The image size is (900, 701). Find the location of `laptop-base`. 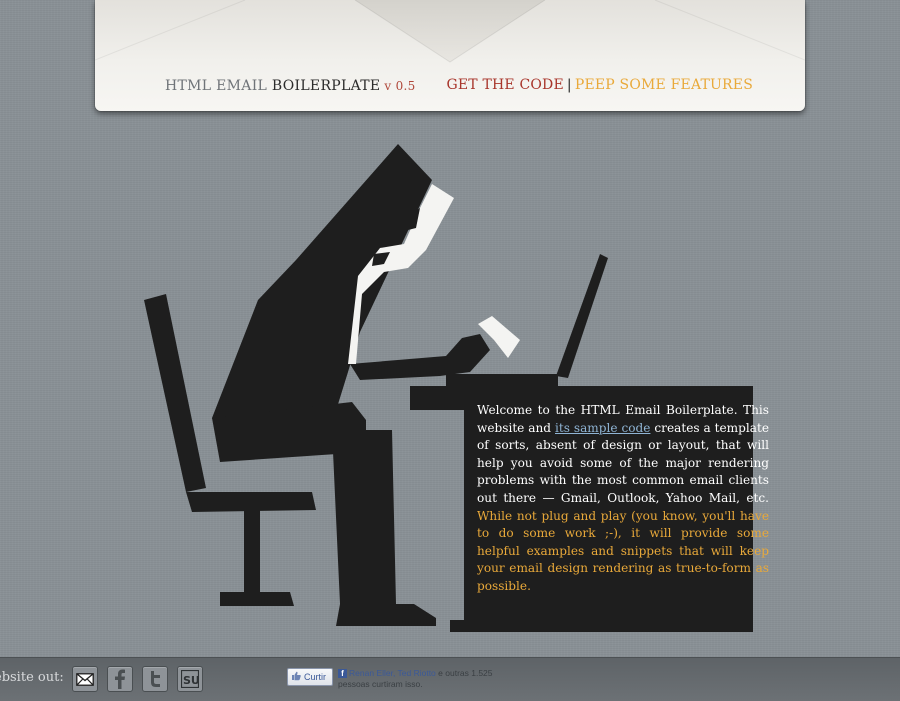

laptop-base is located at coordinates (502, 380).